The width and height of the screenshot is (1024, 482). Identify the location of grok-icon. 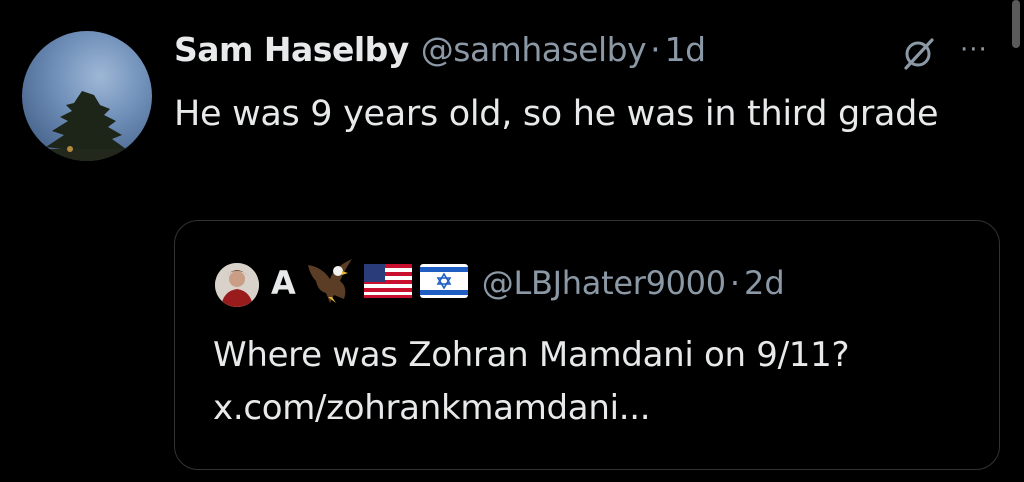
(918, 54).